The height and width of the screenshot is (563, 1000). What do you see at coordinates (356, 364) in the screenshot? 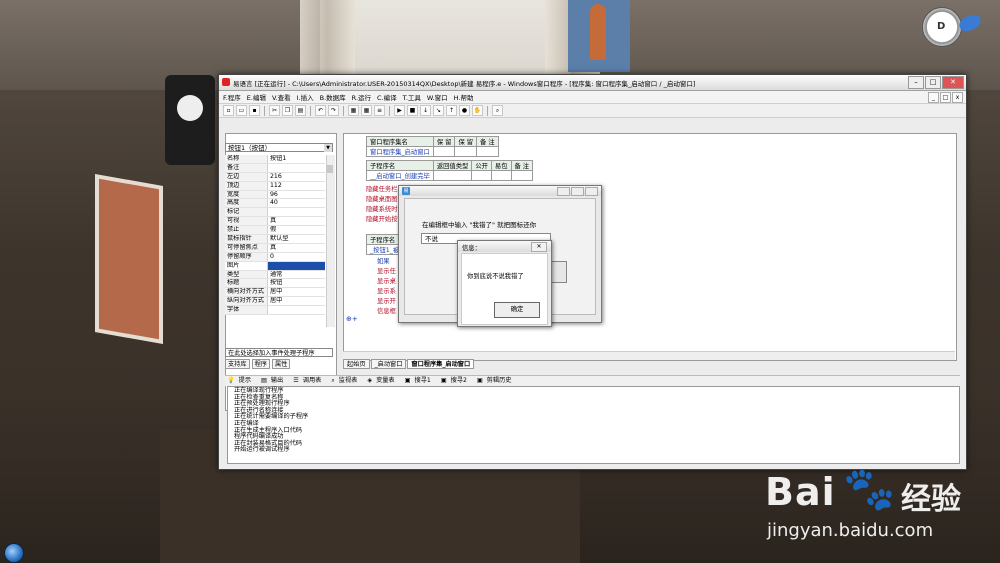
I see `tab-start-page: 起始页` at bounding box center [356, 364].